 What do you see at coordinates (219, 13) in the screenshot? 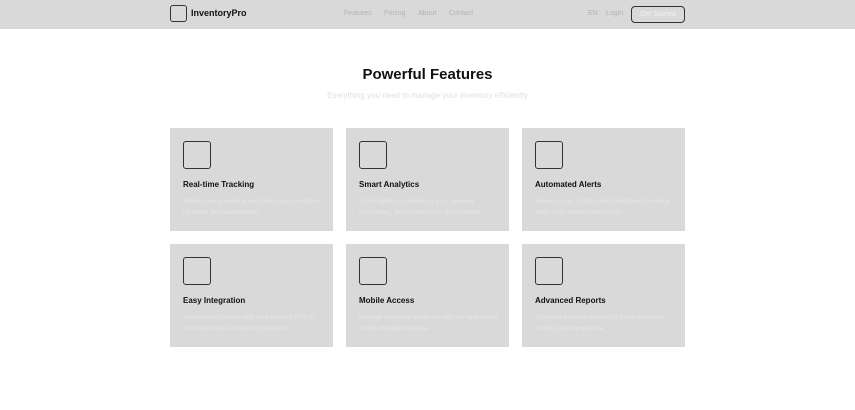
I see `brand-name: InventoryPro` at bounding box center [219, 13].